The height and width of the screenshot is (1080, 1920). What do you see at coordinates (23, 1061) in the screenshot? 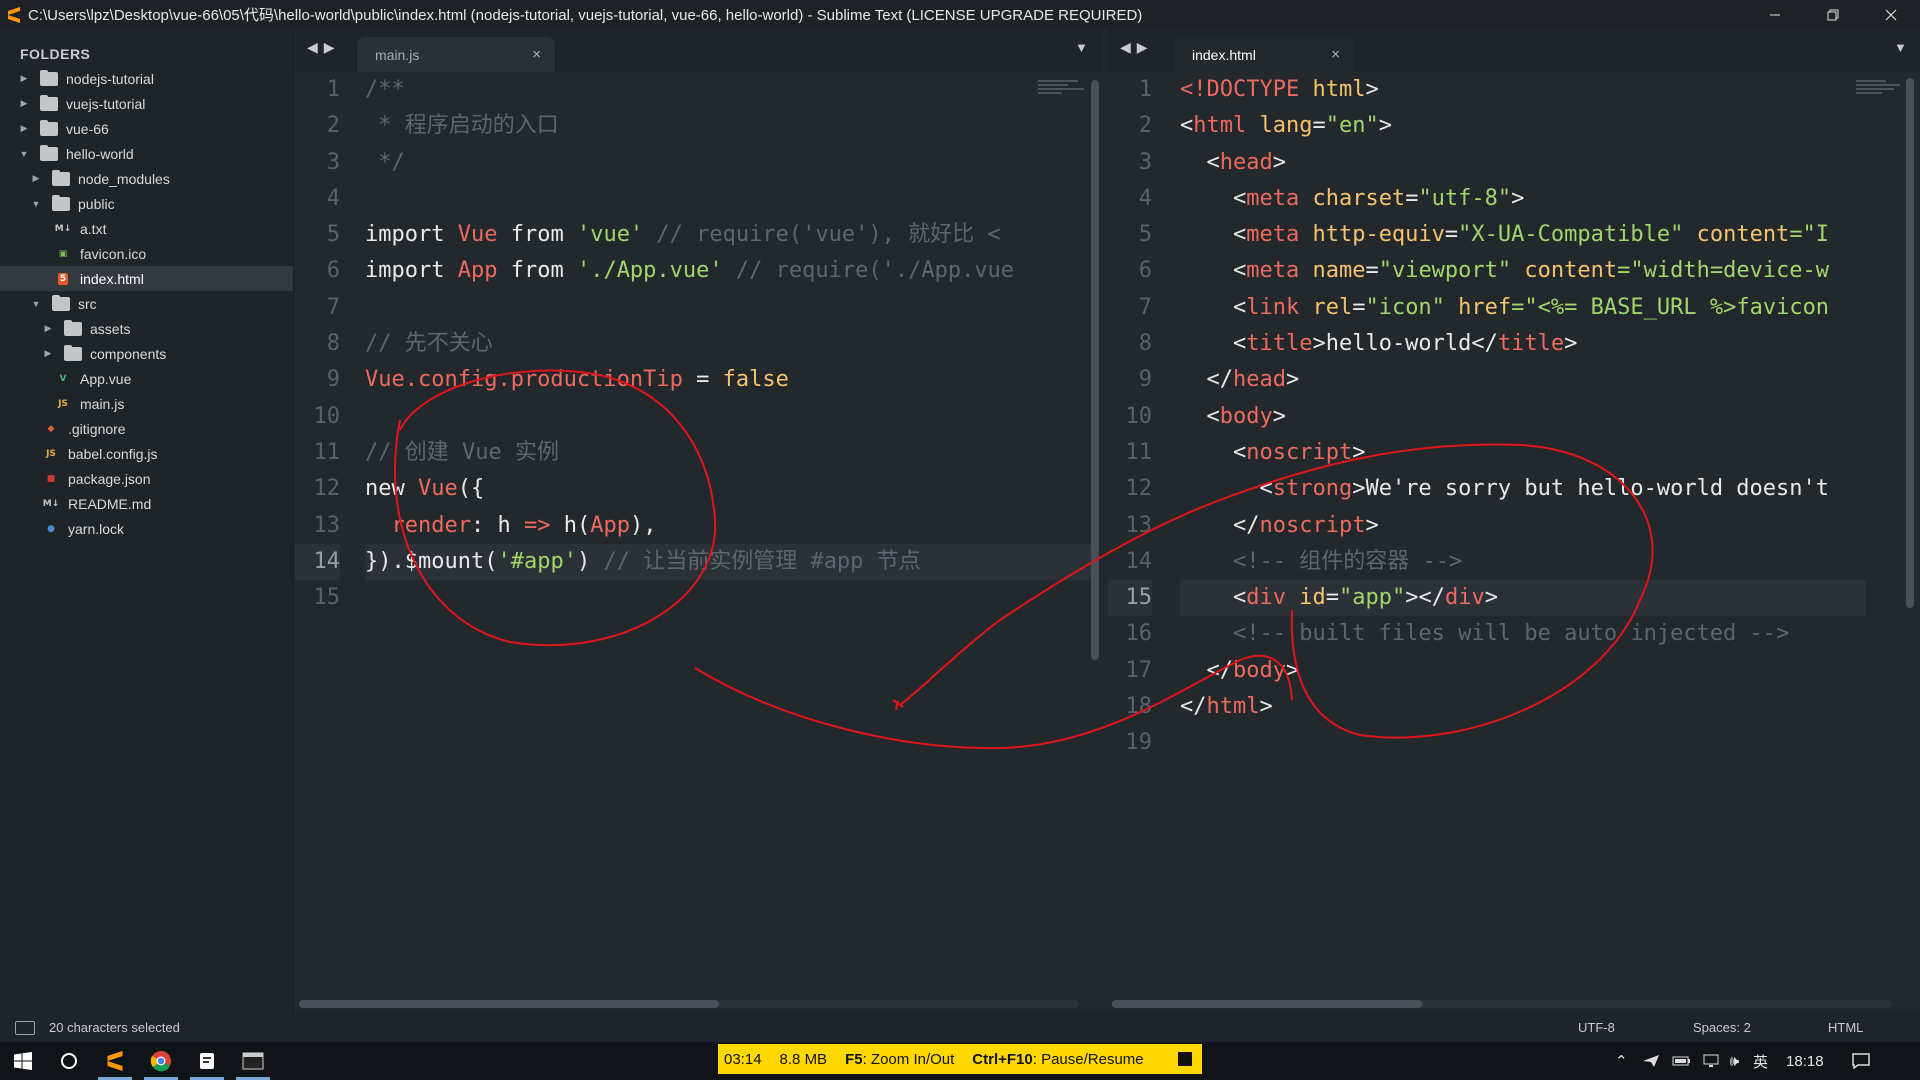
I see `windows-start-icon` at bounding box center [23, 1061].